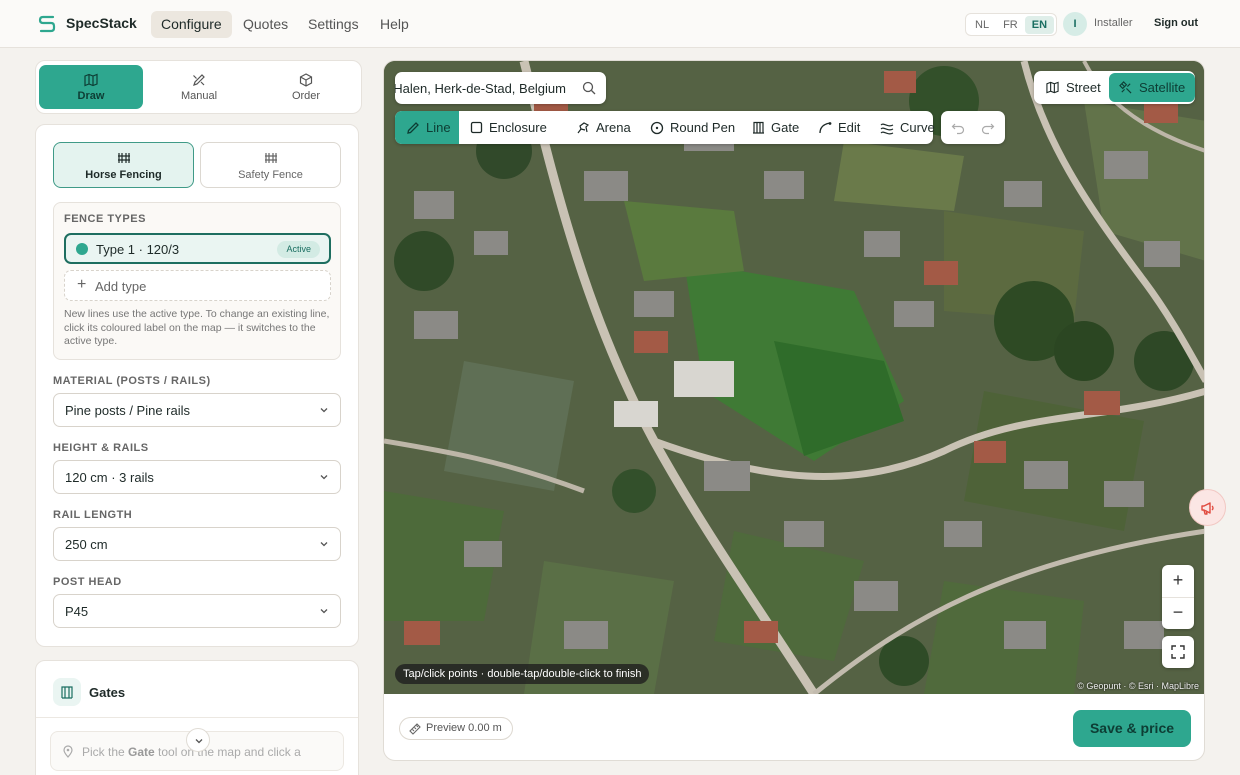 This screenshot has height=775, width=1240. Describe the element at coordinates (191, 24) in the screenshot. I see `nav-configure: Configure` at that location.